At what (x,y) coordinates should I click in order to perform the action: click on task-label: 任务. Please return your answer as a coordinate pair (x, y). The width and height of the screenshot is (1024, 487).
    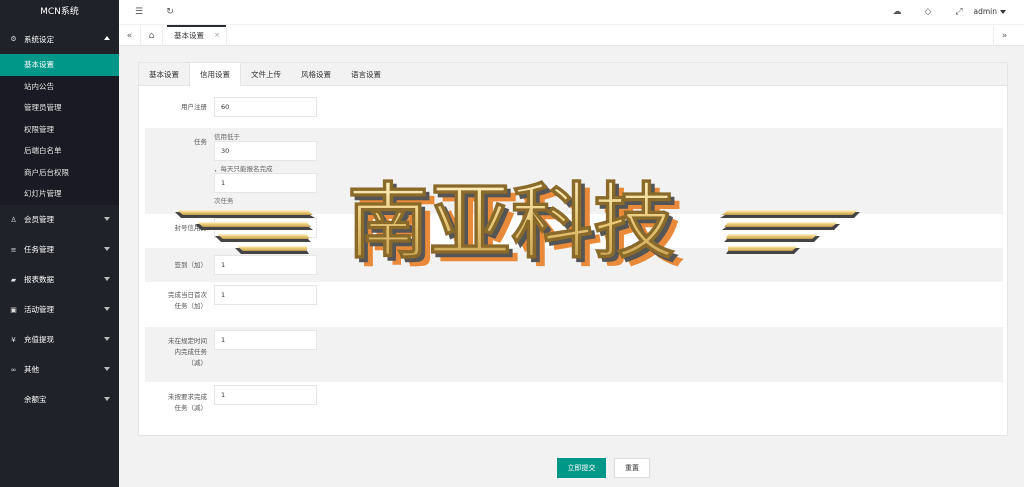
    Looking at the image, I should click on (200, 142).